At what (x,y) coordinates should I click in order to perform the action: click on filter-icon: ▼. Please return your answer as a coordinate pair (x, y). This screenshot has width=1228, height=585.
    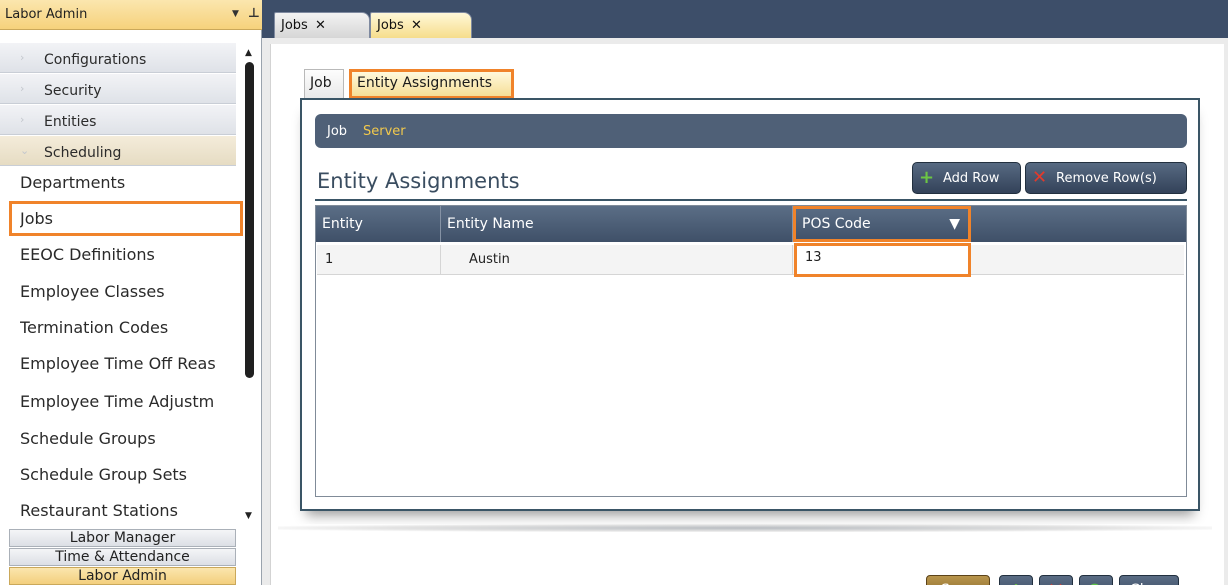
    Looking at the image, I should click on (954, 224).